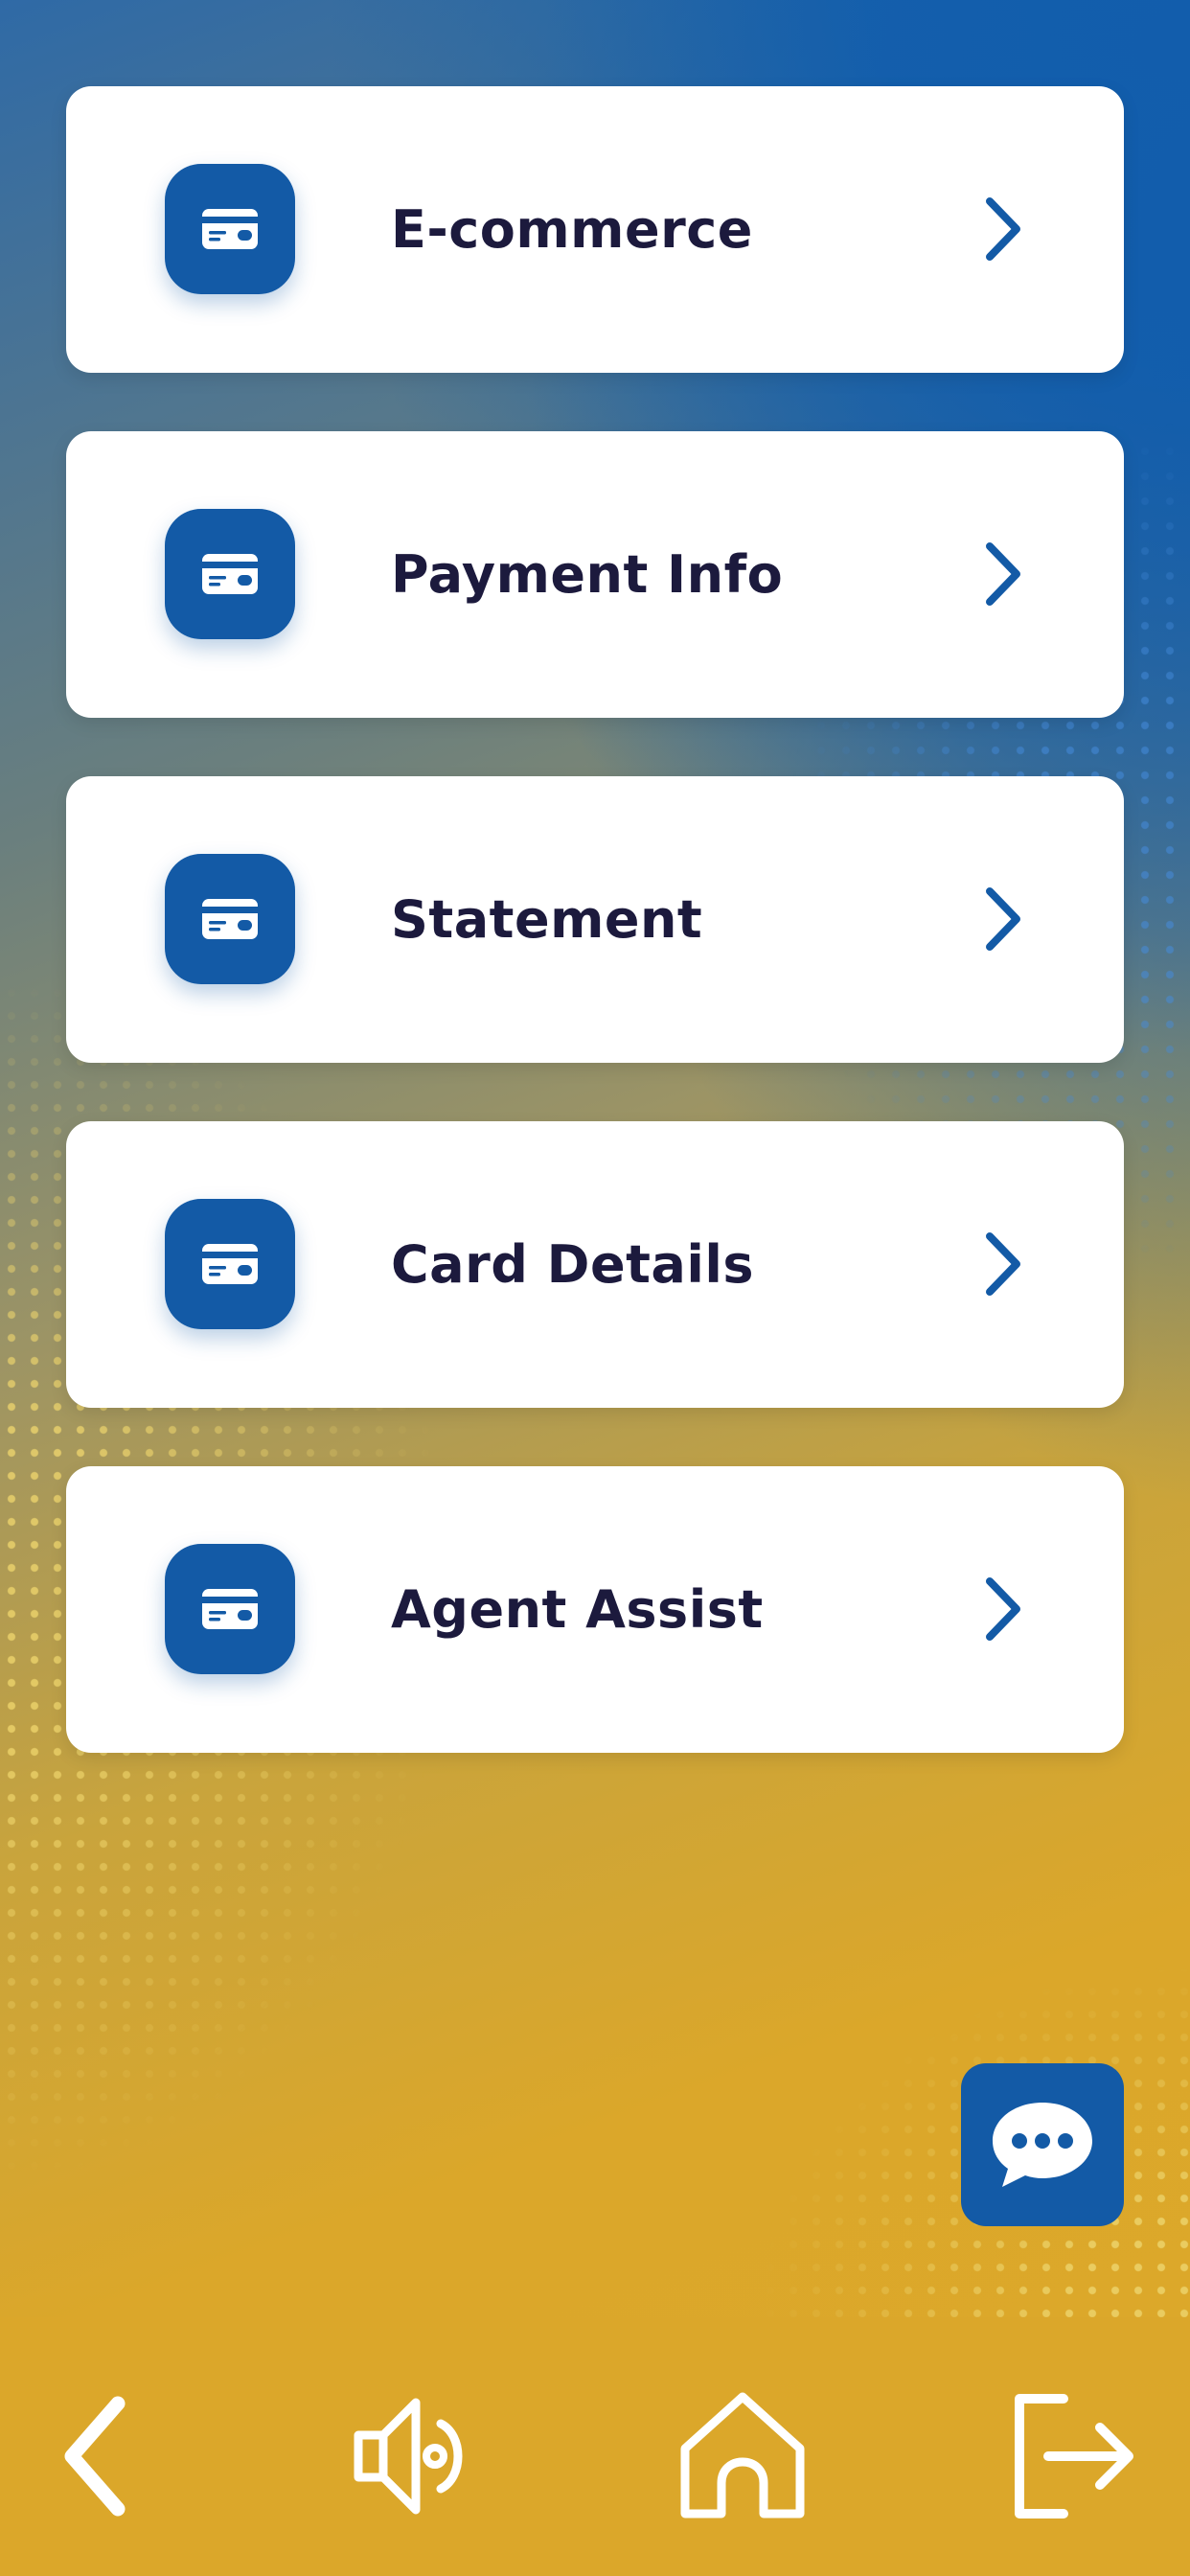 The width and height of the screenshot is (1190, 2576). What do you see at coordinates (547, 920) in the screenshot?
I see `menu-item-label: Statement` at bounding box center [547, 920].